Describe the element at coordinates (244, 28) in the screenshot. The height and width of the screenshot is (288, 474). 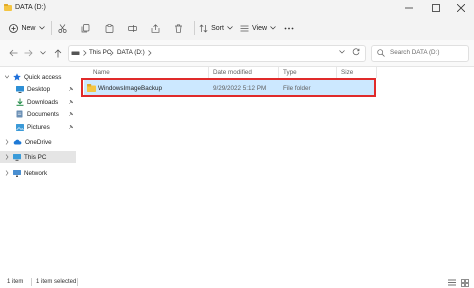
I see `view-icon` at that location.